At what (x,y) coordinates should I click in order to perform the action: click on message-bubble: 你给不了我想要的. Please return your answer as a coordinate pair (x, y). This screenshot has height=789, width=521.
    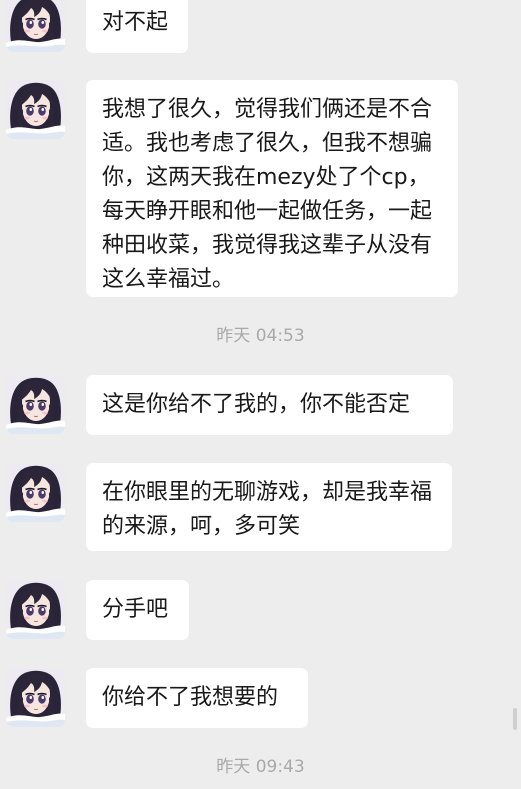
    Looking at the image, I should click on (197, 698).